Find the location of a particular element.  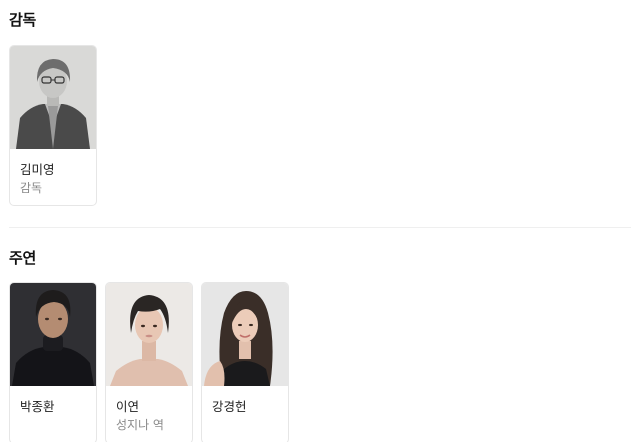

person-card-cast-2: 이연 성지나 역 is located at coordinates (149, 362).